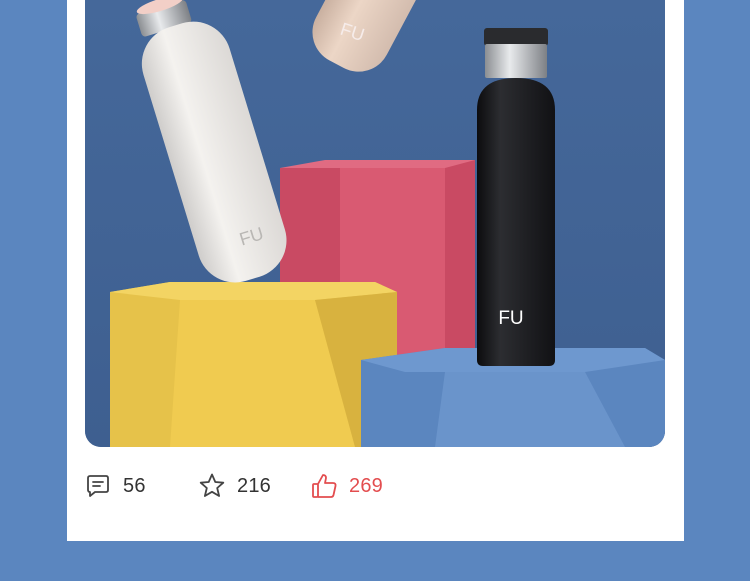 The image size is (750, 581). What do you see at coordinates (346, 486) in the screenshot?
I see `like-button: 269` at bounding box center [346, 486].